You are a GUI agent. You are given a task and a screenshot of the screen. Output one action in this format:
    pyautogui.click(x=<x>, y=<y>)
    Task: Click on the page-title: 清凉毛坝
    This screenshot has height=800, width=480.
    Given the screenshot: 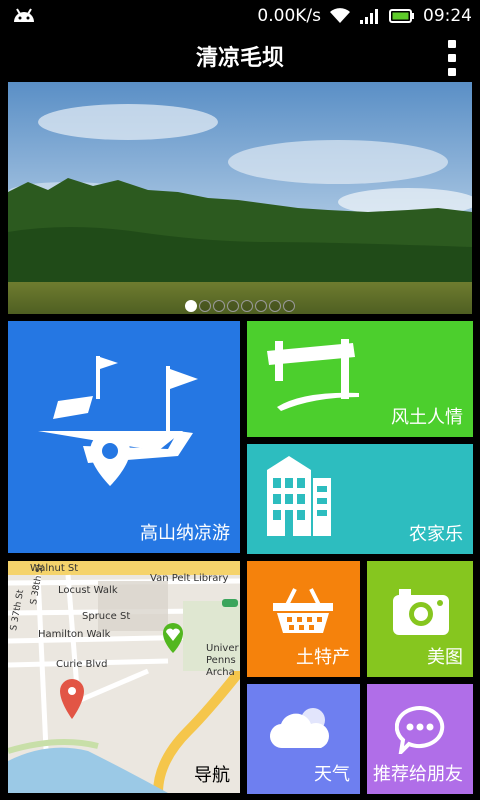 What is the action you would take?
    pyautogui.click(x=239, y=58)
    